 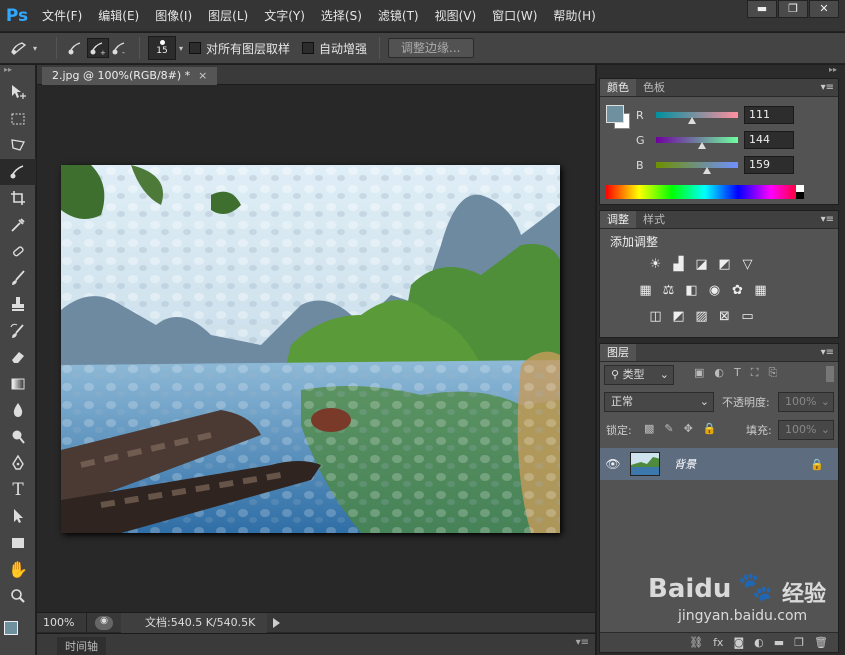 What do you see at coordinates (654, 219) in the screenshot?
I see `tab-styles: 样式` at bounding box center [654, 219].